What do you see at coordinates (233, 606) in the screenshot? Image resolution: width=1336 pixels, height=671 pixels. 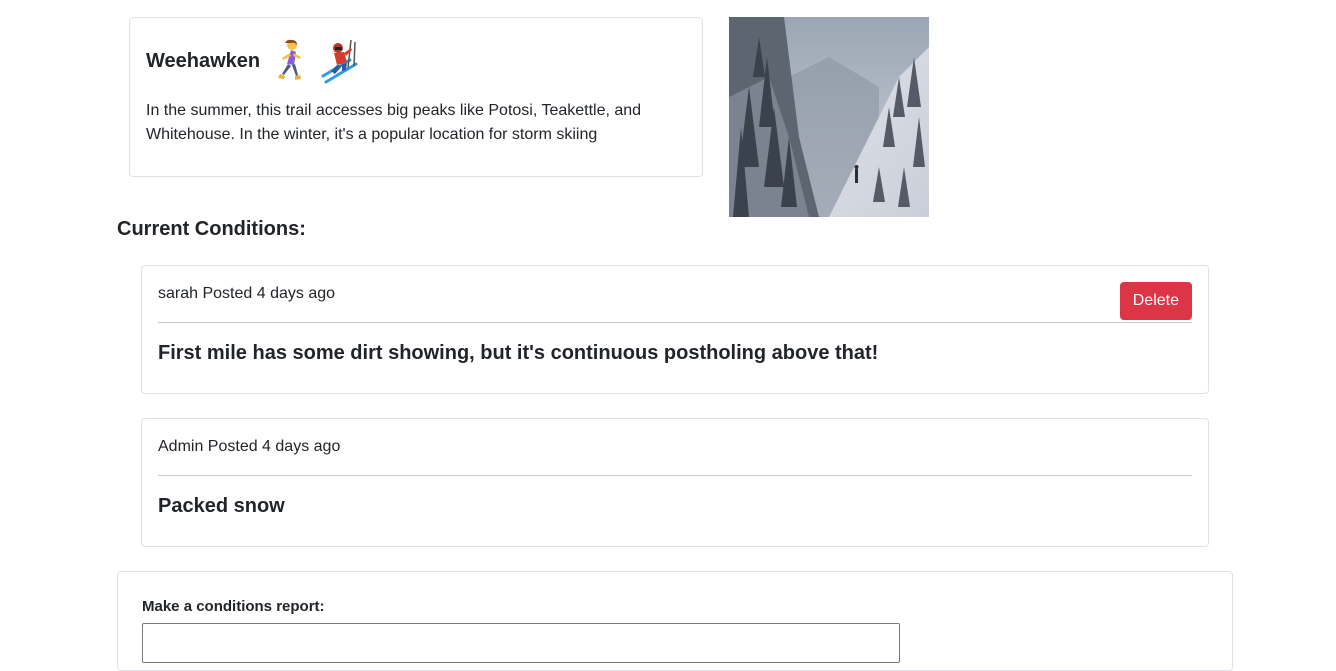 I see `report-form-label: Make a conditions report:` at bounding box center [233, 606].